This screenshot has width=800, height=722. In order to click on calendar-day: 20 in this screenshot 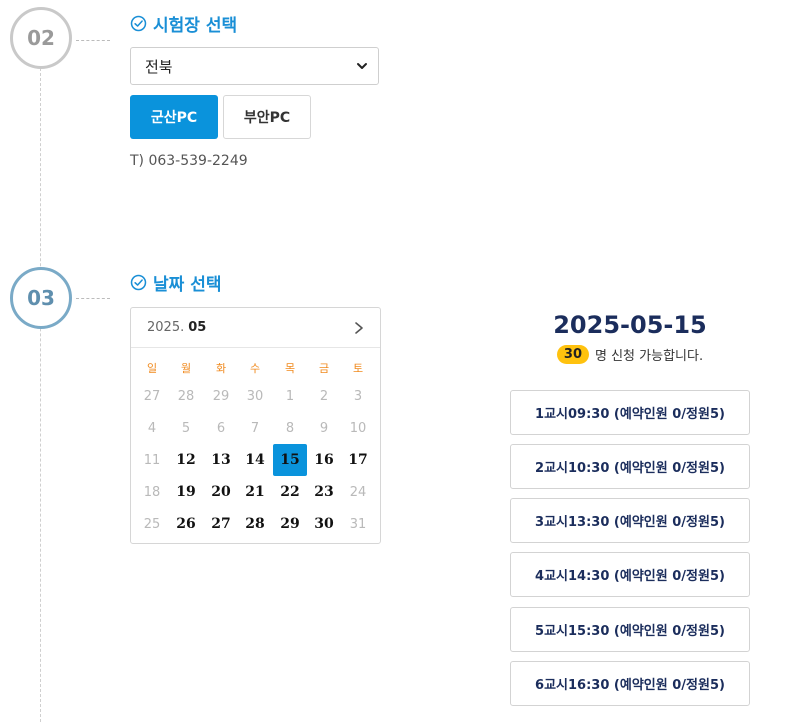, I will do `click(221, 492)`.